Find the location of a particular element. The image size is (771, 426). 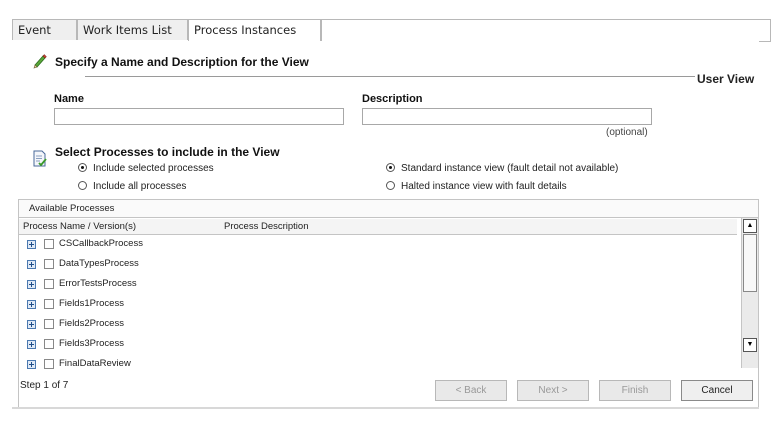

process-name: ErrorTestsProcess is located at coordinates (98, 283).